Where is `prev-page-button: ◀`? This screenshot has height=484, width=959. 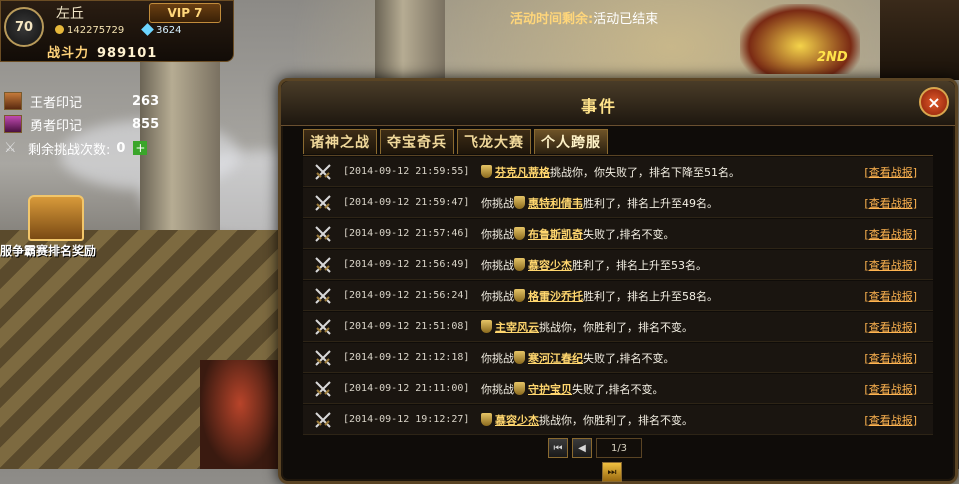
prev-page-button: ◀ is located at coordinates (582, 448).